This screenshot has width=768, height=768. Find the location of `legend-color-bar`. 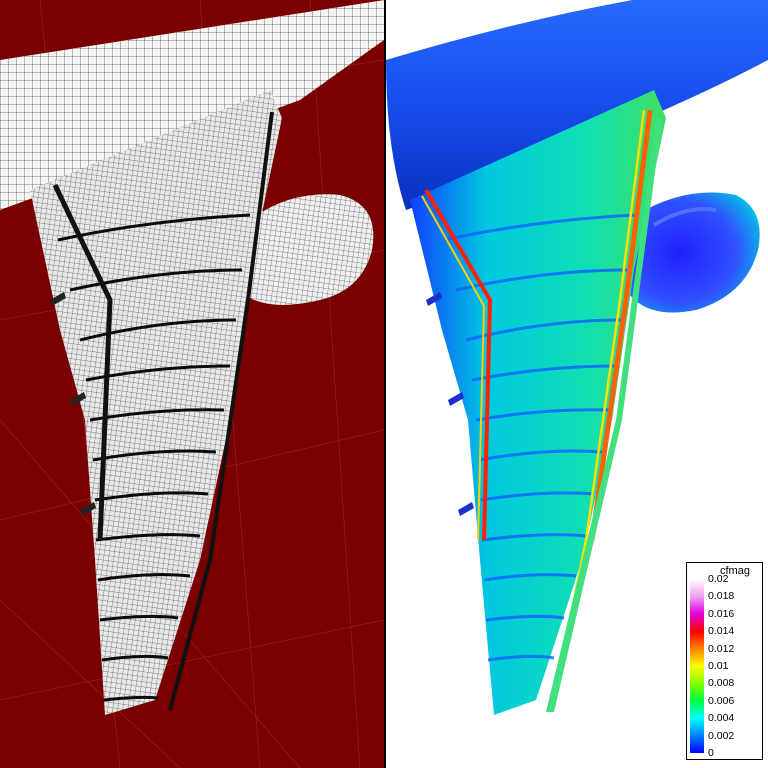

legend-color-bar is located at coordinates (697, 666).